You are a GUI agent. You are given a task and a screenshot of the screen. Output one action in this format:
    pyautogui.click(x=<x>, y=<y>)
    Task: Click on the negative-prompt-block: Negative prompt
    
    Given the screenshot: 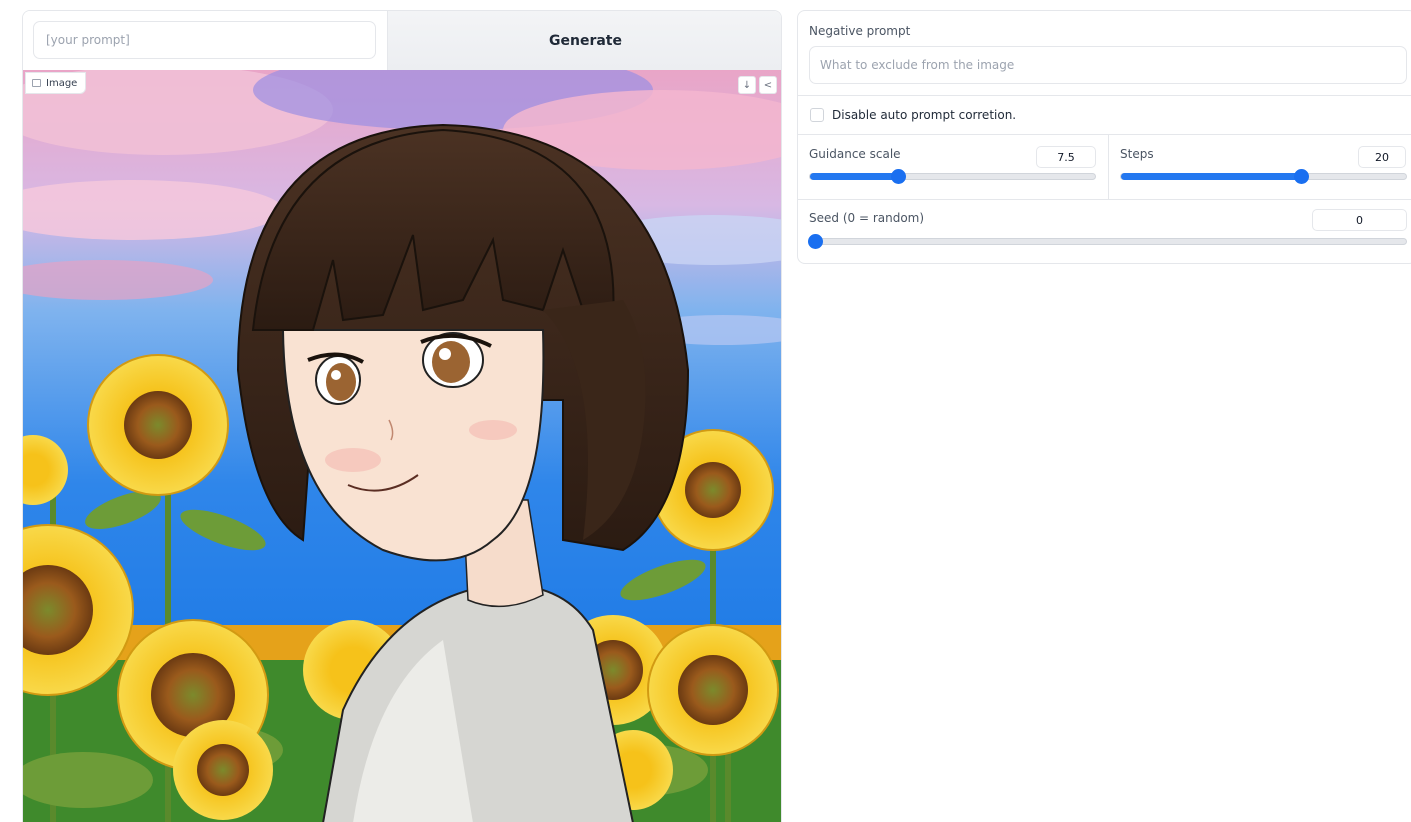 What is the action you would take?
    pyautogui.click(x=1104, y=53)
    